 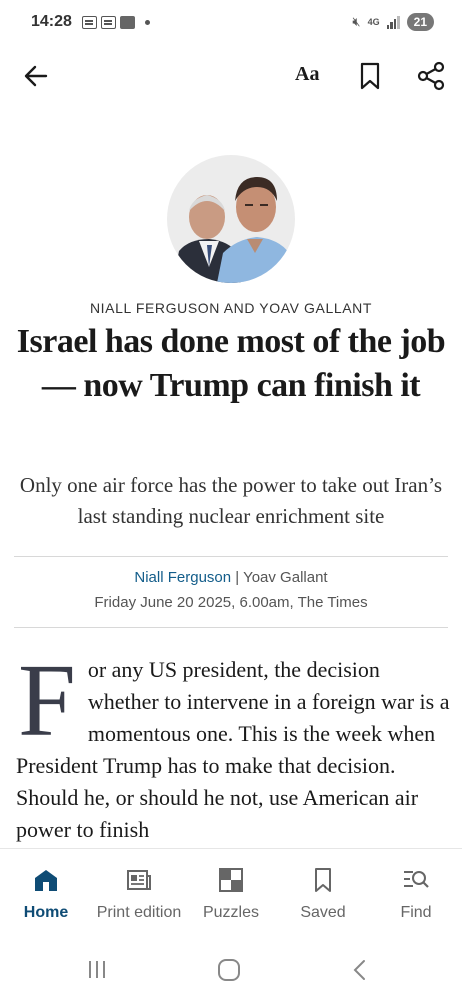 I want to click on home-icon, so click(x=46, y=880).